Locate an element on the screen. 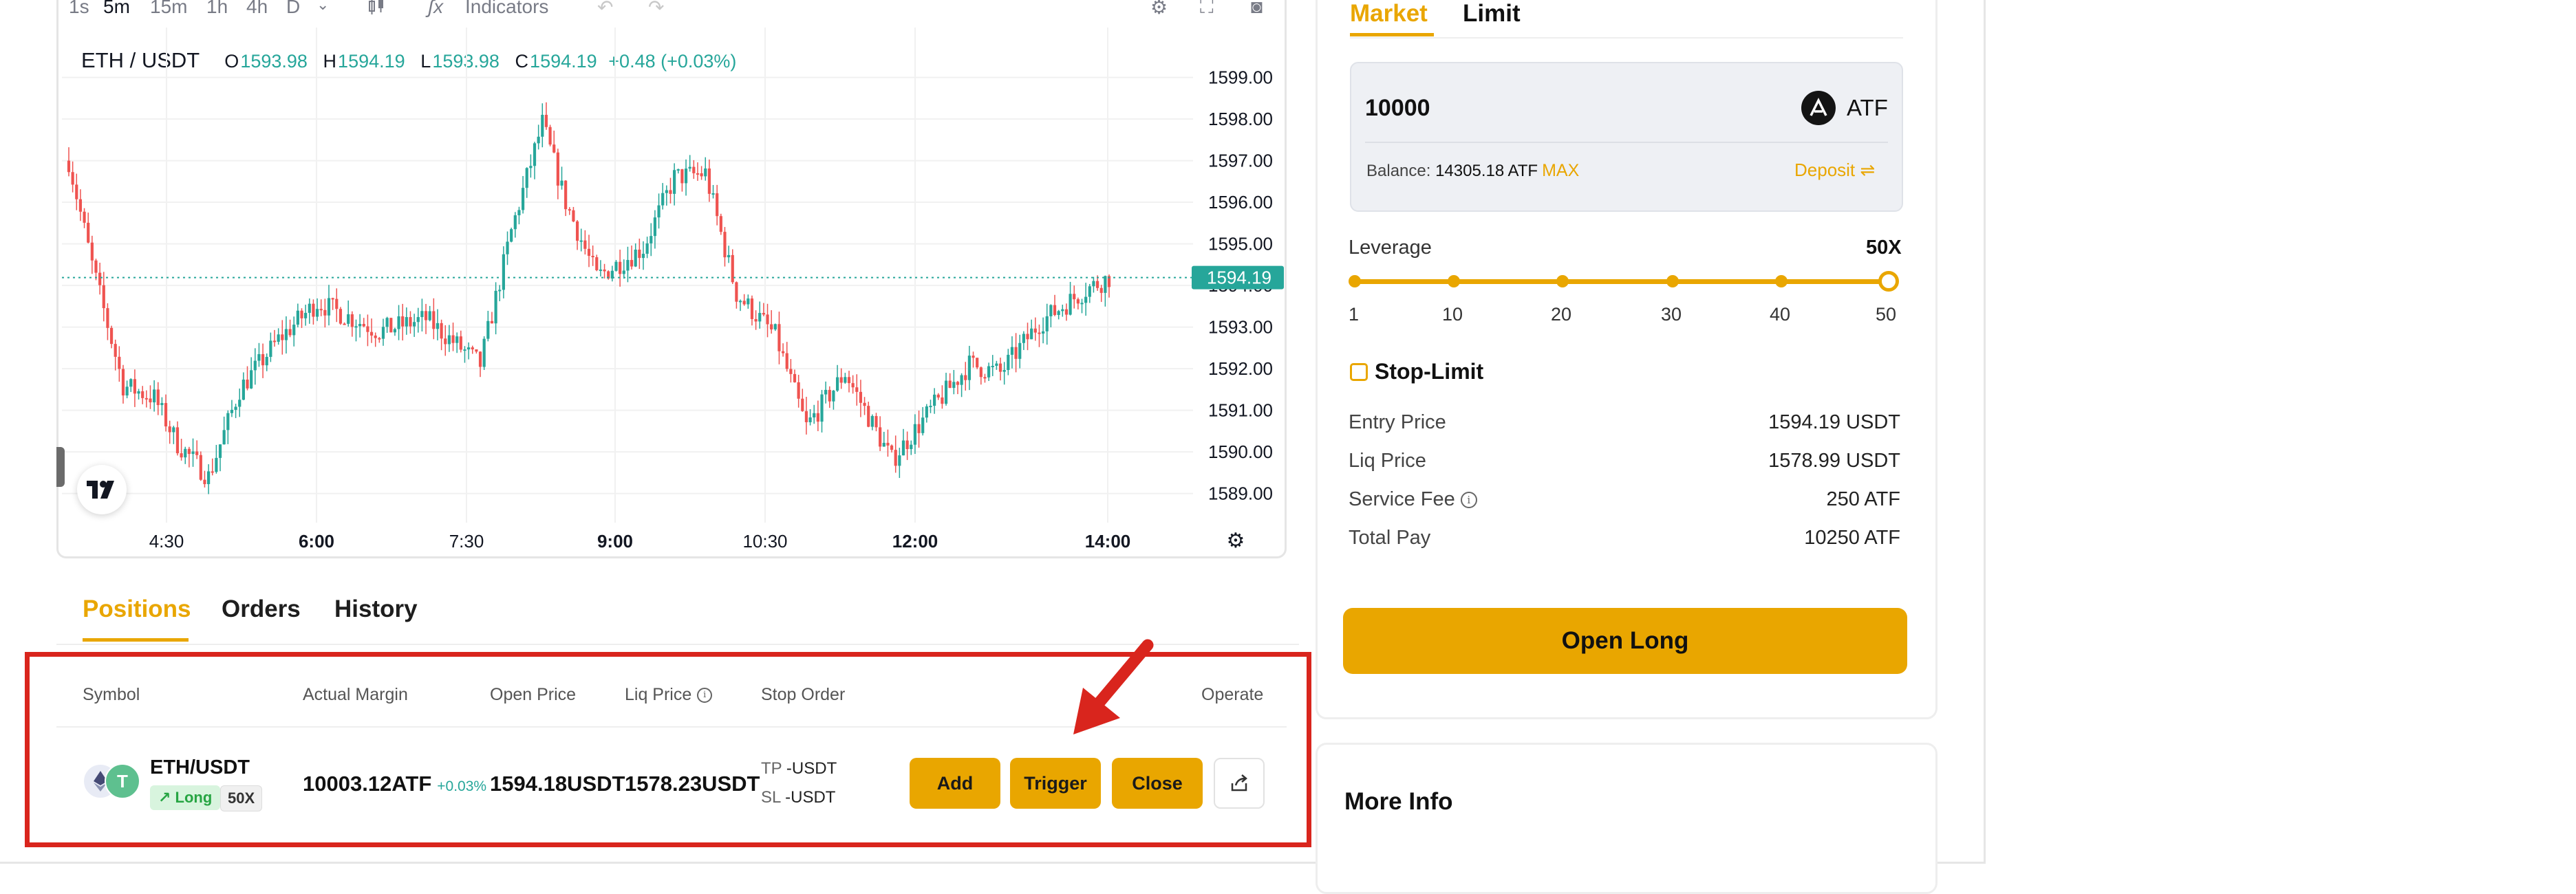  tab-market: Market is located at coordinates (1389, 14).